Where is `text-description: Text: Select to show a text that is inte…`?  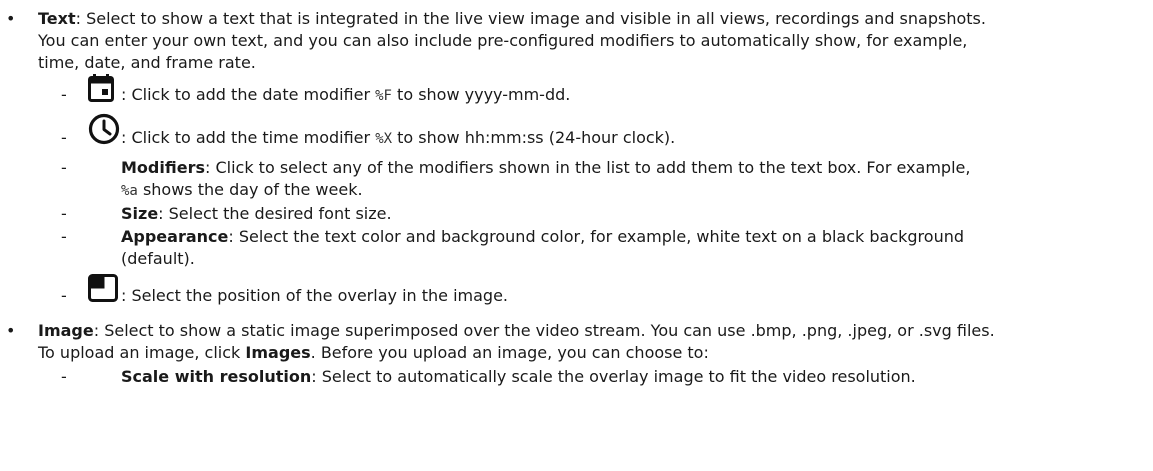
text-description: Text: Select to show a text that is inte… is located at coordinates (512, 40).